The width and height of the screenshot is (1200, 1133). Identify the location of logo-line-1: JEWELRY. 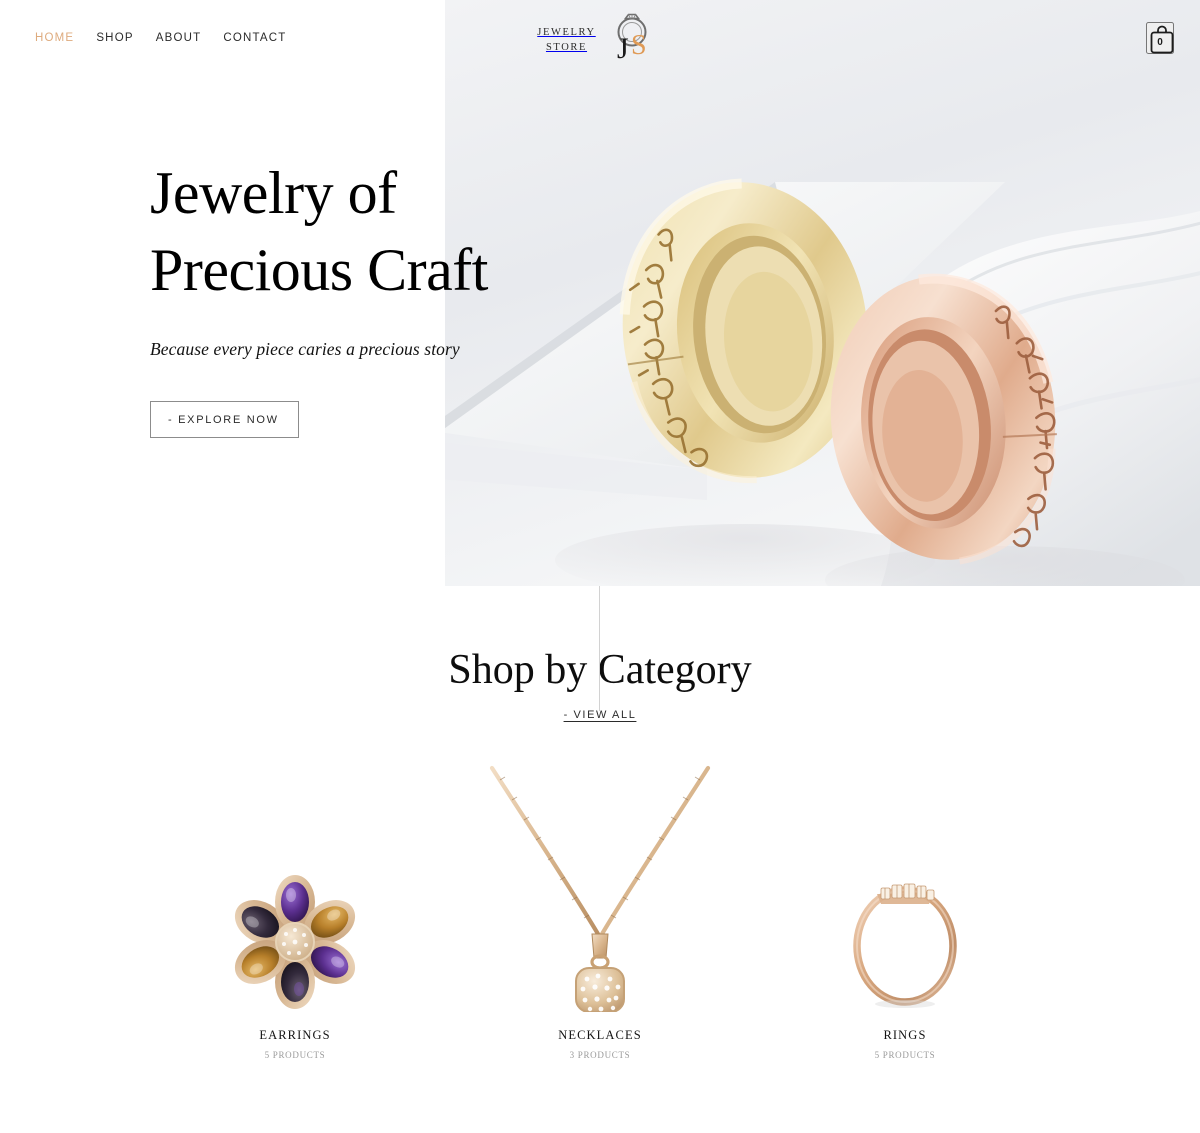
(566, 32).